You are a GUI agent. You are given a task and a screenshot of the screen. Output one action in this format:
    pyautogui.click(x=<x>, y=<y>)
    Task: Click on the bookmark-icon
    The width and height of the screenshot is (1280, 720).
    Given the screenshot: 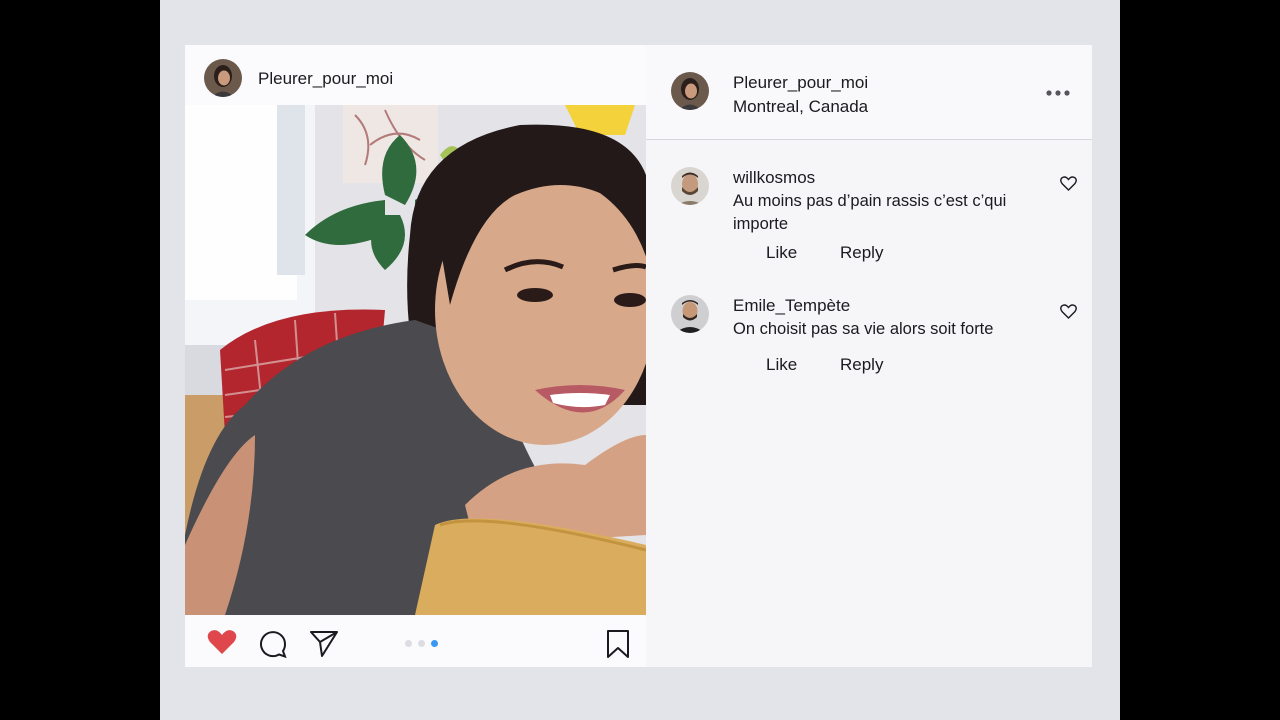 What is the action you would take?
    pyautogui.click(x=618, y=644)
    